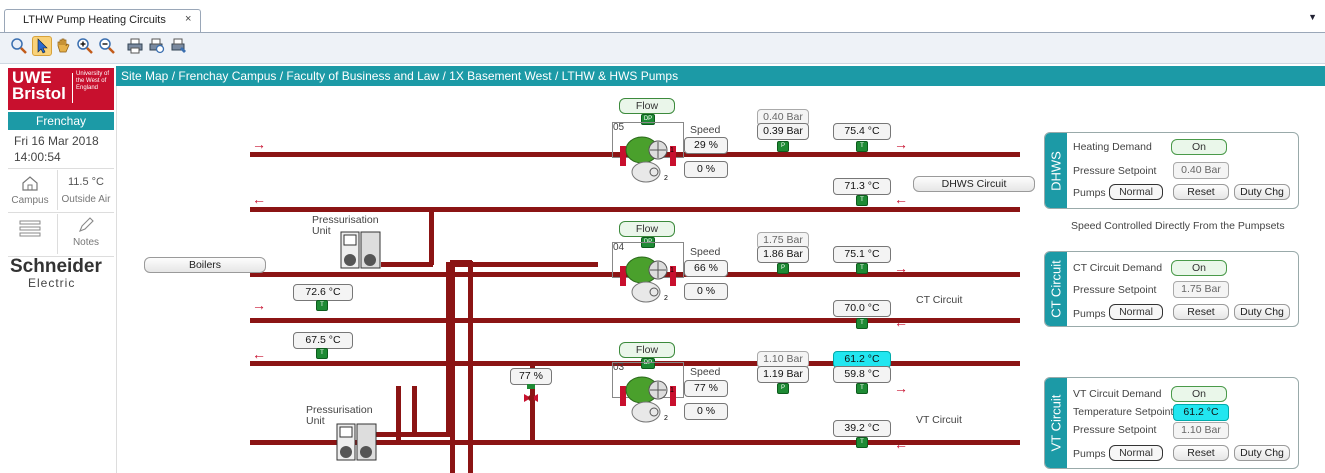 Image resolution: width=1325 pixels, height=473 pixels. I want to click on vt-normal-button: Normal, so click(1136, 453).